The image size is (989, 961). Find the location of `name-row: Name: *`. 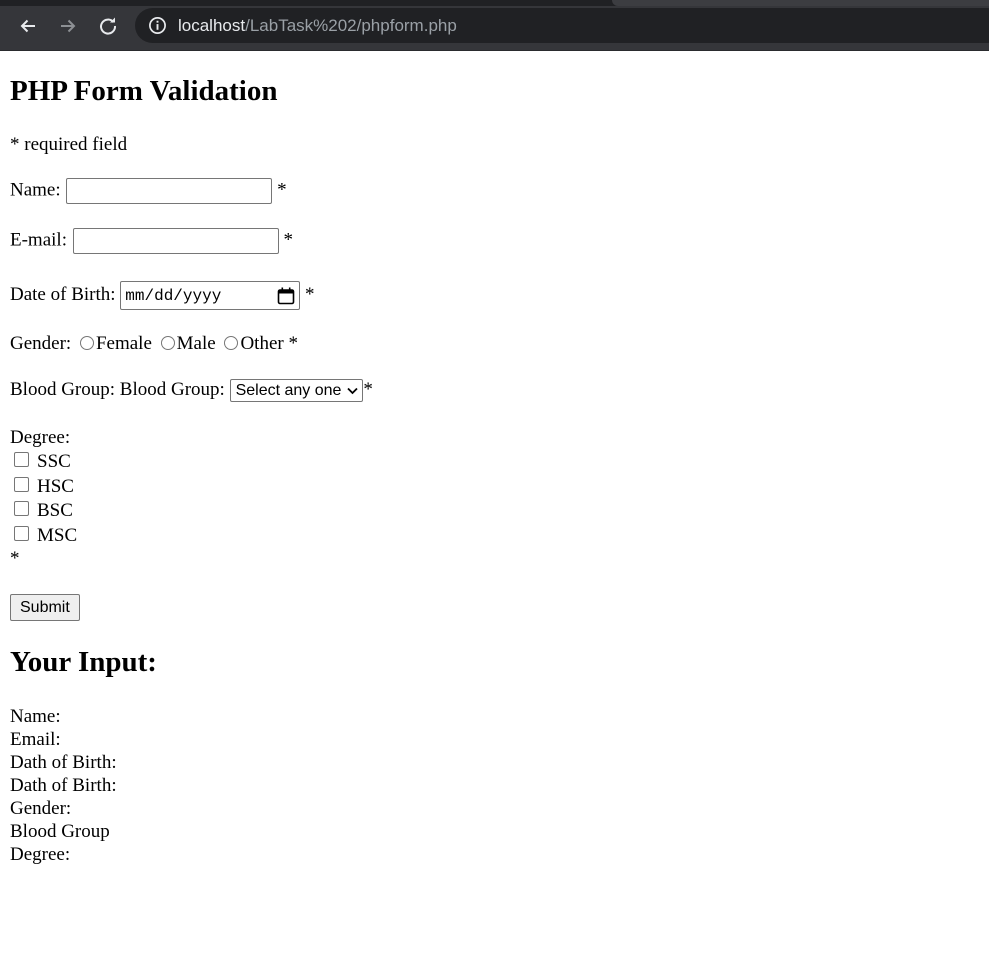

name-row: Name: * is located at coordinates (148, 191).